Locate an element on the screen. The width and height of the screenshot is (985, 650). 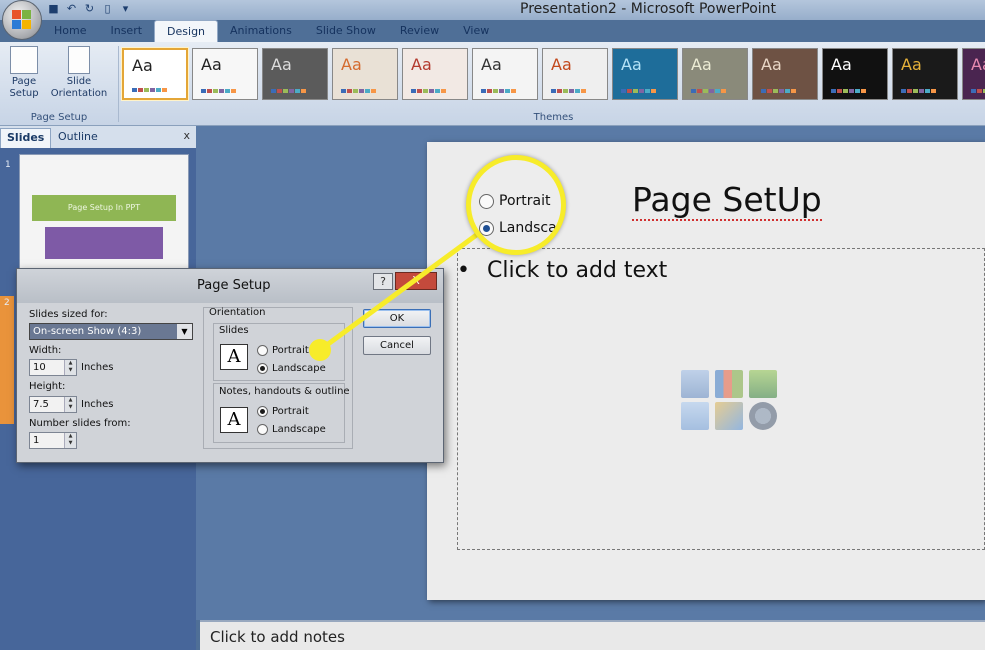
redo-icon: ↻ is located at coordinates (89, 8).